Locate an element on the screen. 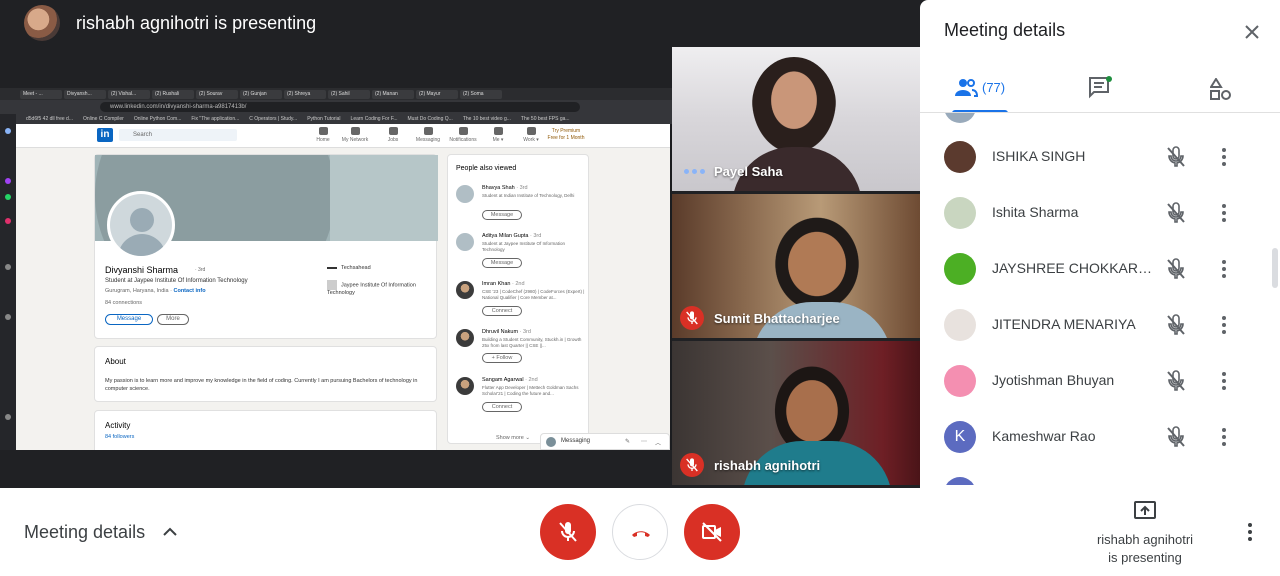 The width and height of the screenshot is (1280, 576). profile-location: Gurugram, Haryana, India · Contact info is located at coordinates (155, 291).